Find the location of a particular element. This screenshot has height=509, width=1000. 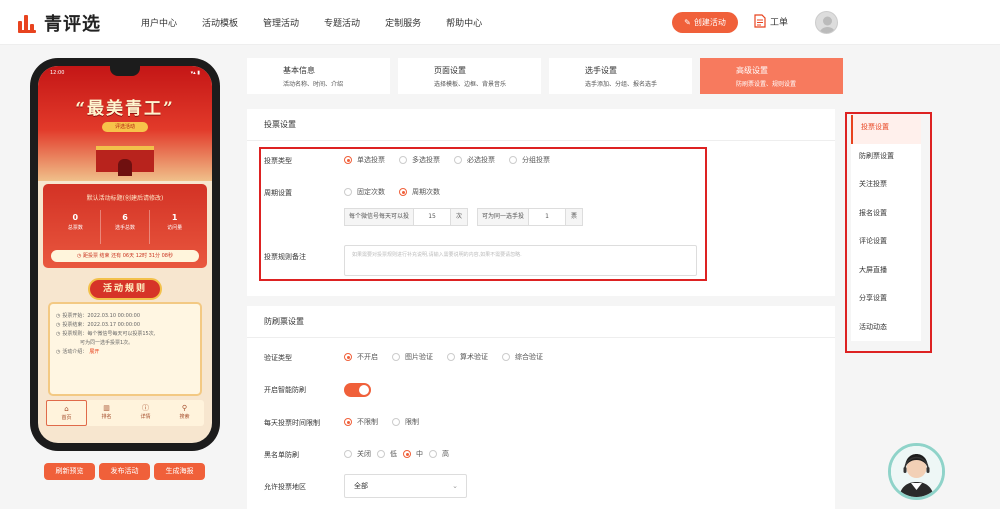

rule-line: ◷ 投票结束：2022.03.17 00:00:00 is located at coordinates (98, 325).